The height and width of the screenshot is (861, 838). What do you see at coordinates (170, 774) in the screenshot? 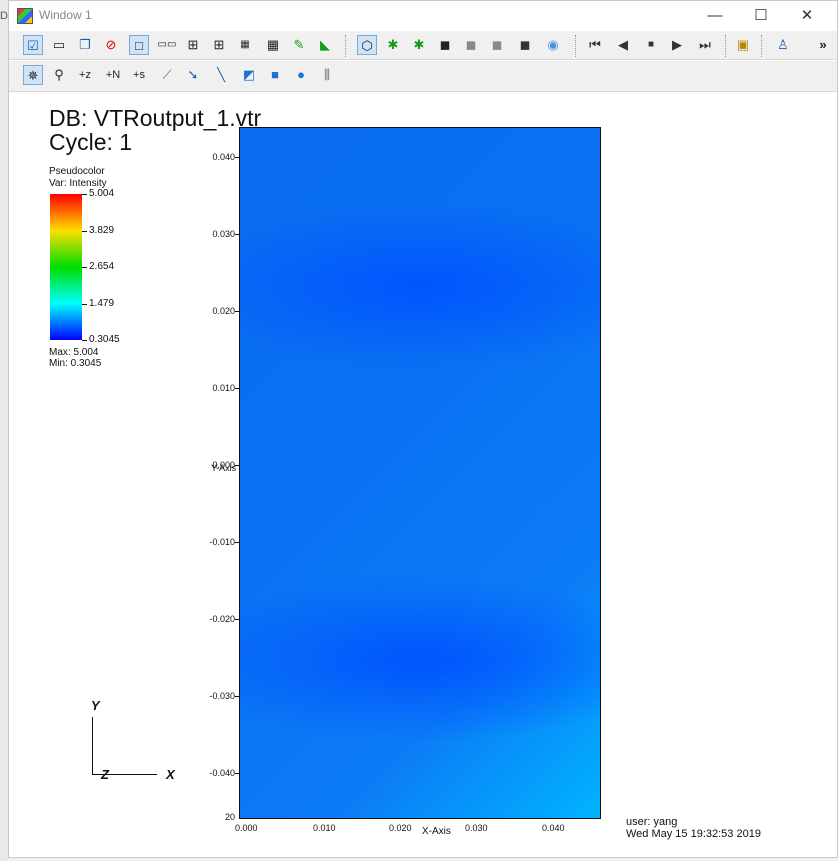
I see `triad-x-label: X` at bounding box center [170, 774].